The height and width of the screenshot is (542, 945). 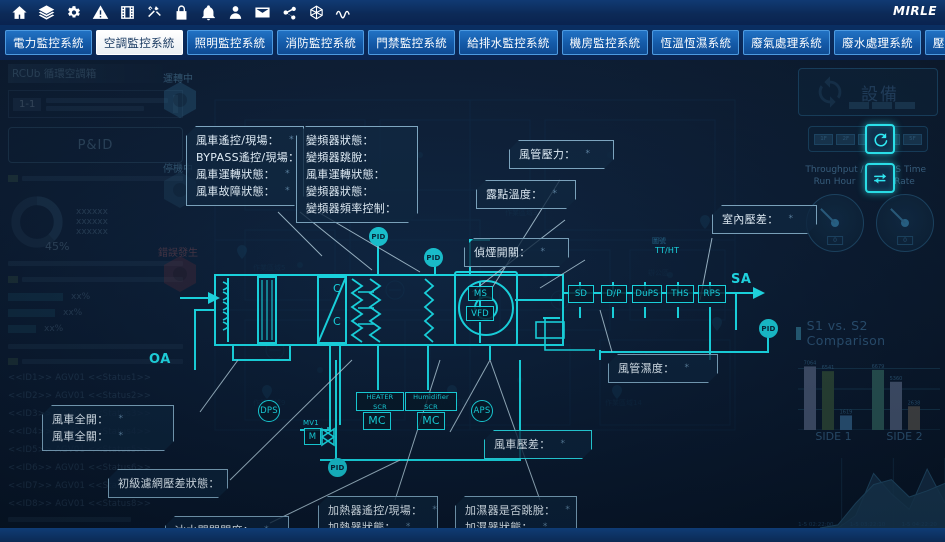 What do you see at coordinates (269, 411) in the screenshot?
I see `tag-dps: DPS` at bounding box center [269, 411].